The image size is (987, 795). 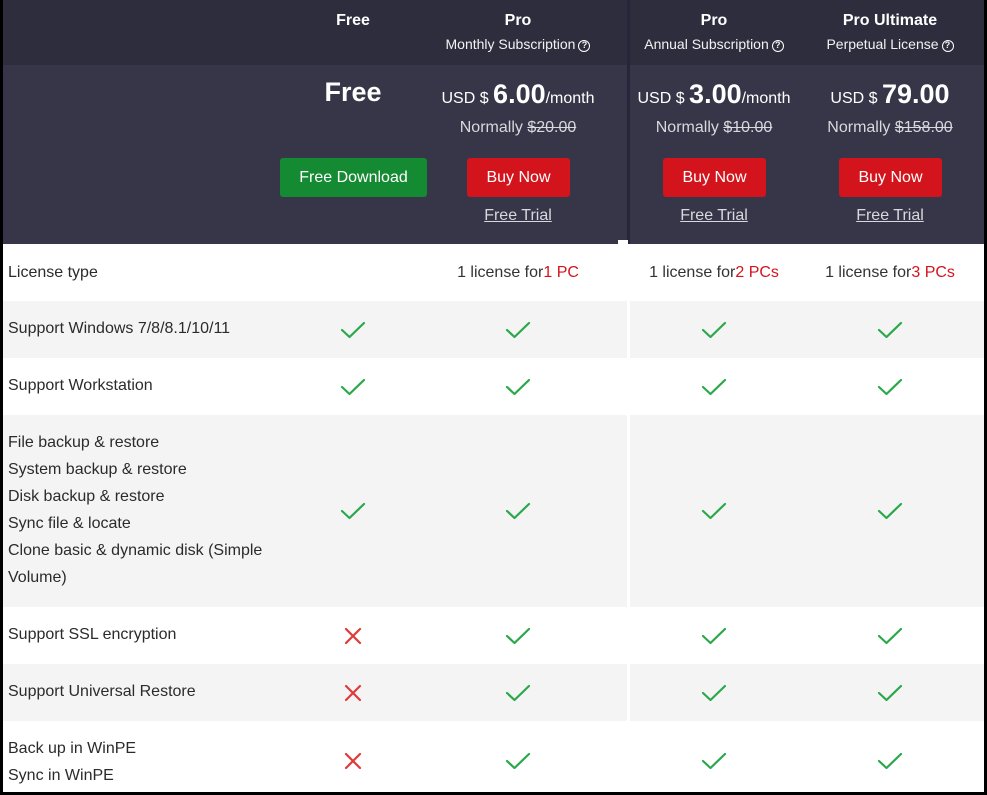 I want to click on row-label: Back up in WinPE Sync in WinPE, so click(x=72, y=762).